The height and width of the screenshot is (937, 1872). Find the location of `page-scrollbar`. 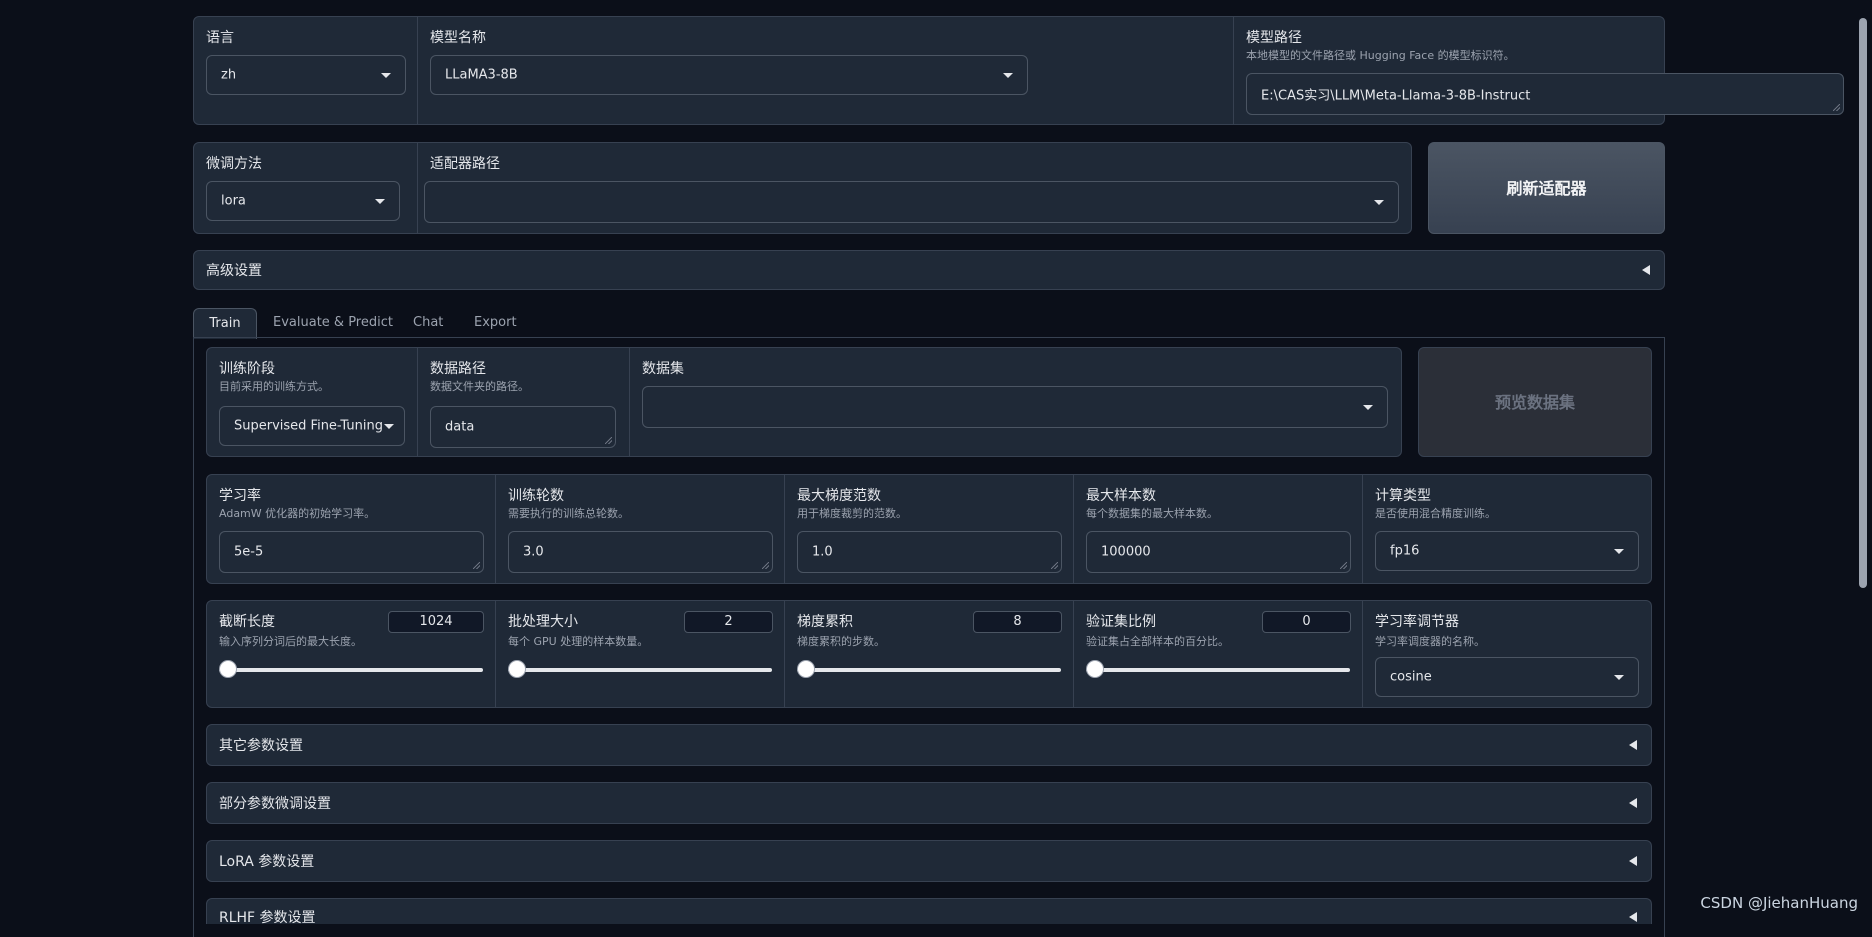

page-scrollbar is located at coordinates (1863, 462).